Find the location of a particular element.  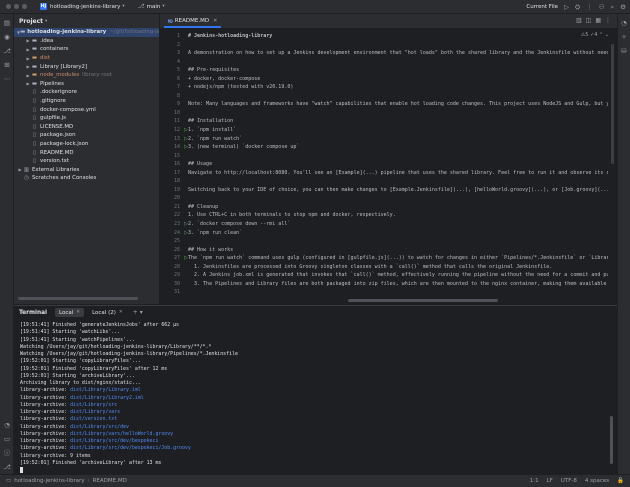

tree-item: ▶ ▬ node_modules library root is located at coordinates (86, 75).